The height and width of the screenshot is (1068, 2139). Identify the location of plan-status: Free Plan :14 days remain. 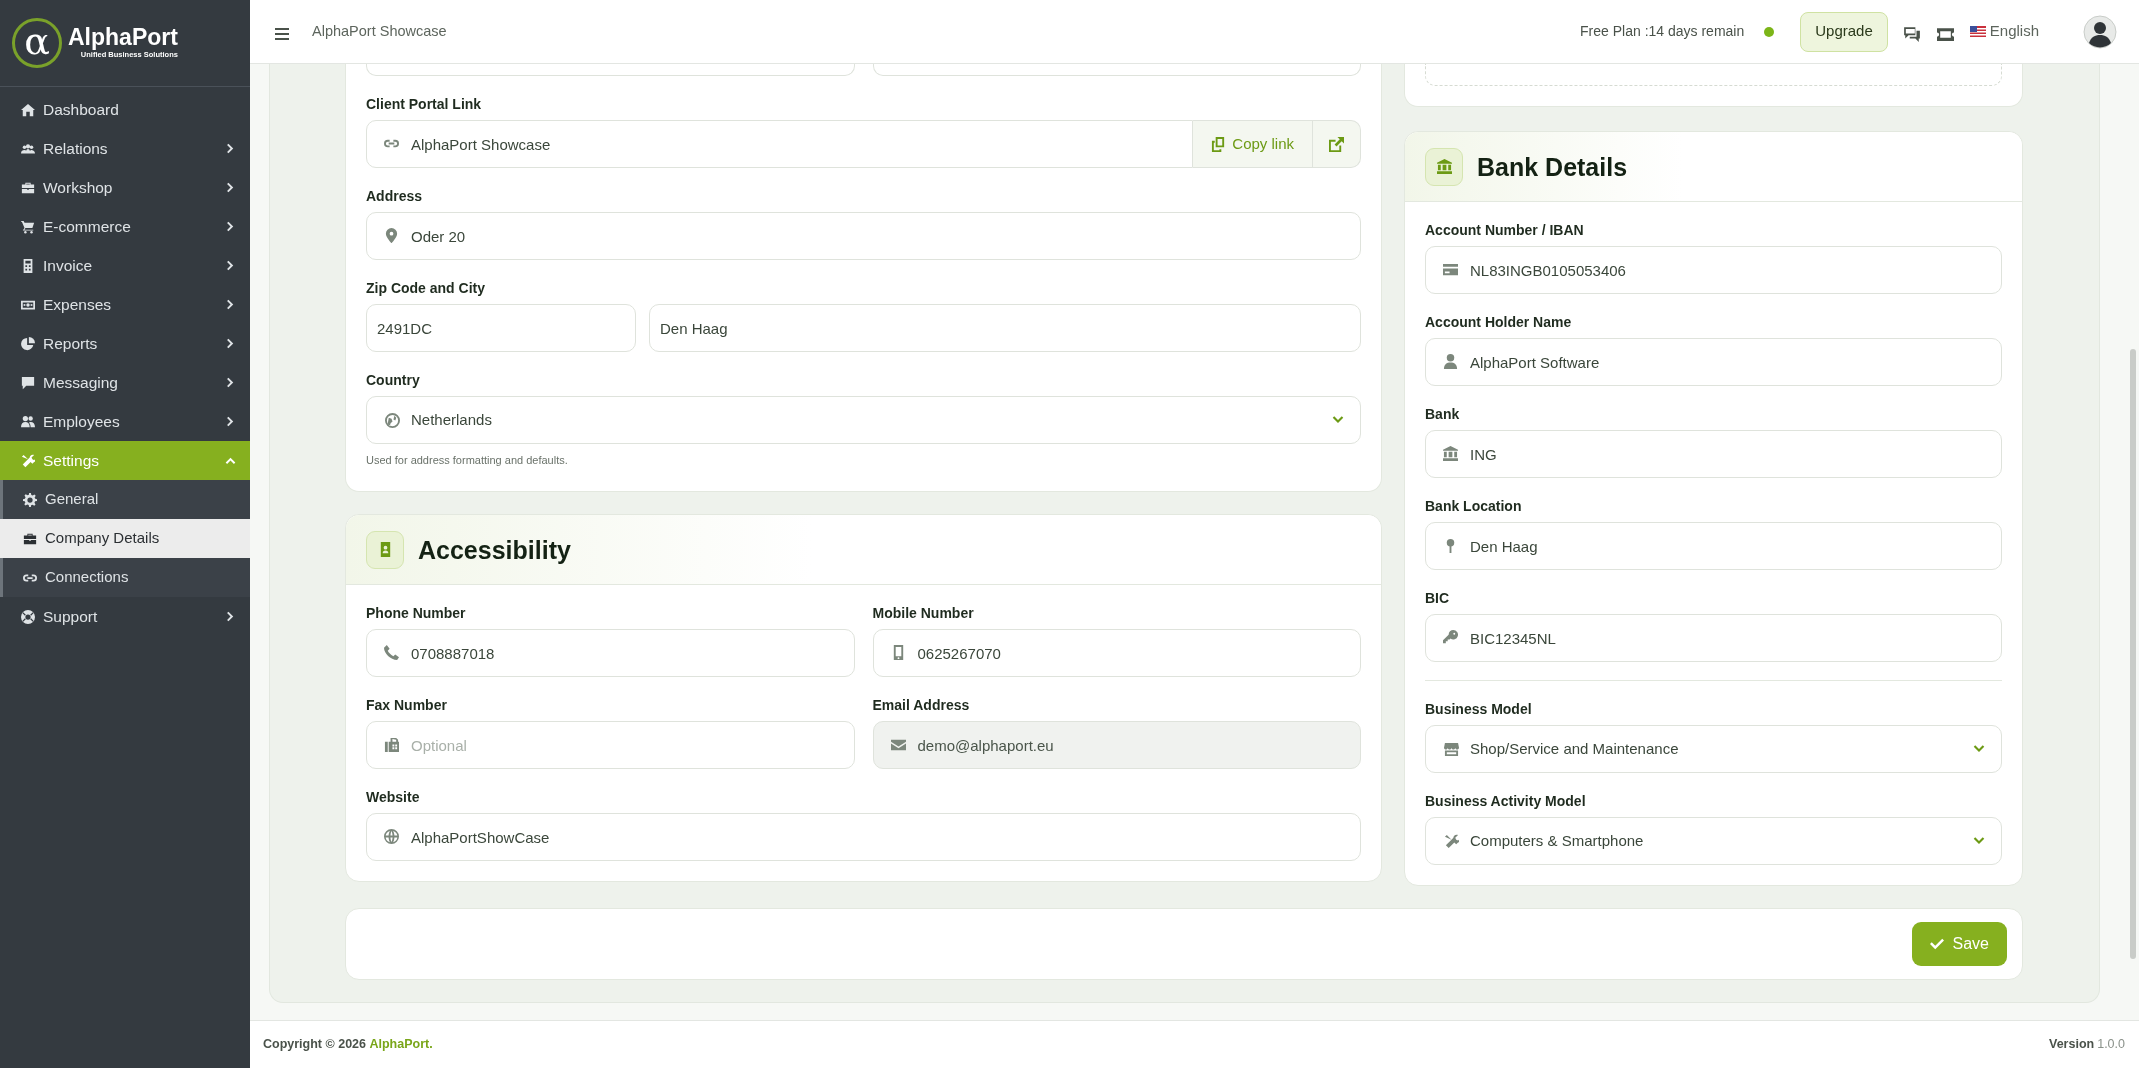
(1662, 31).